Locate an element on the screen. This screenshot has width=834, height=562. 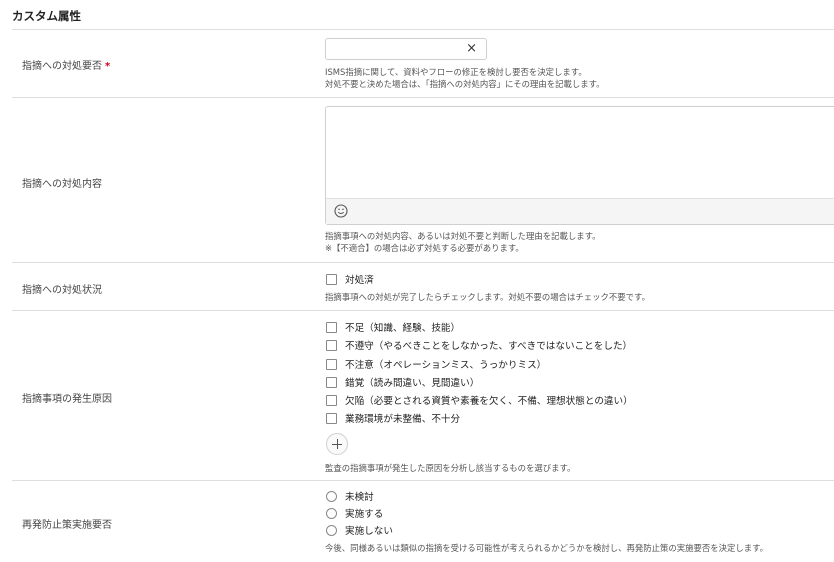
content-help-1: 指摘事項への対処内容、あるいは対処不要と判断した理由を記載します。 is located at coordinates (463, 236).